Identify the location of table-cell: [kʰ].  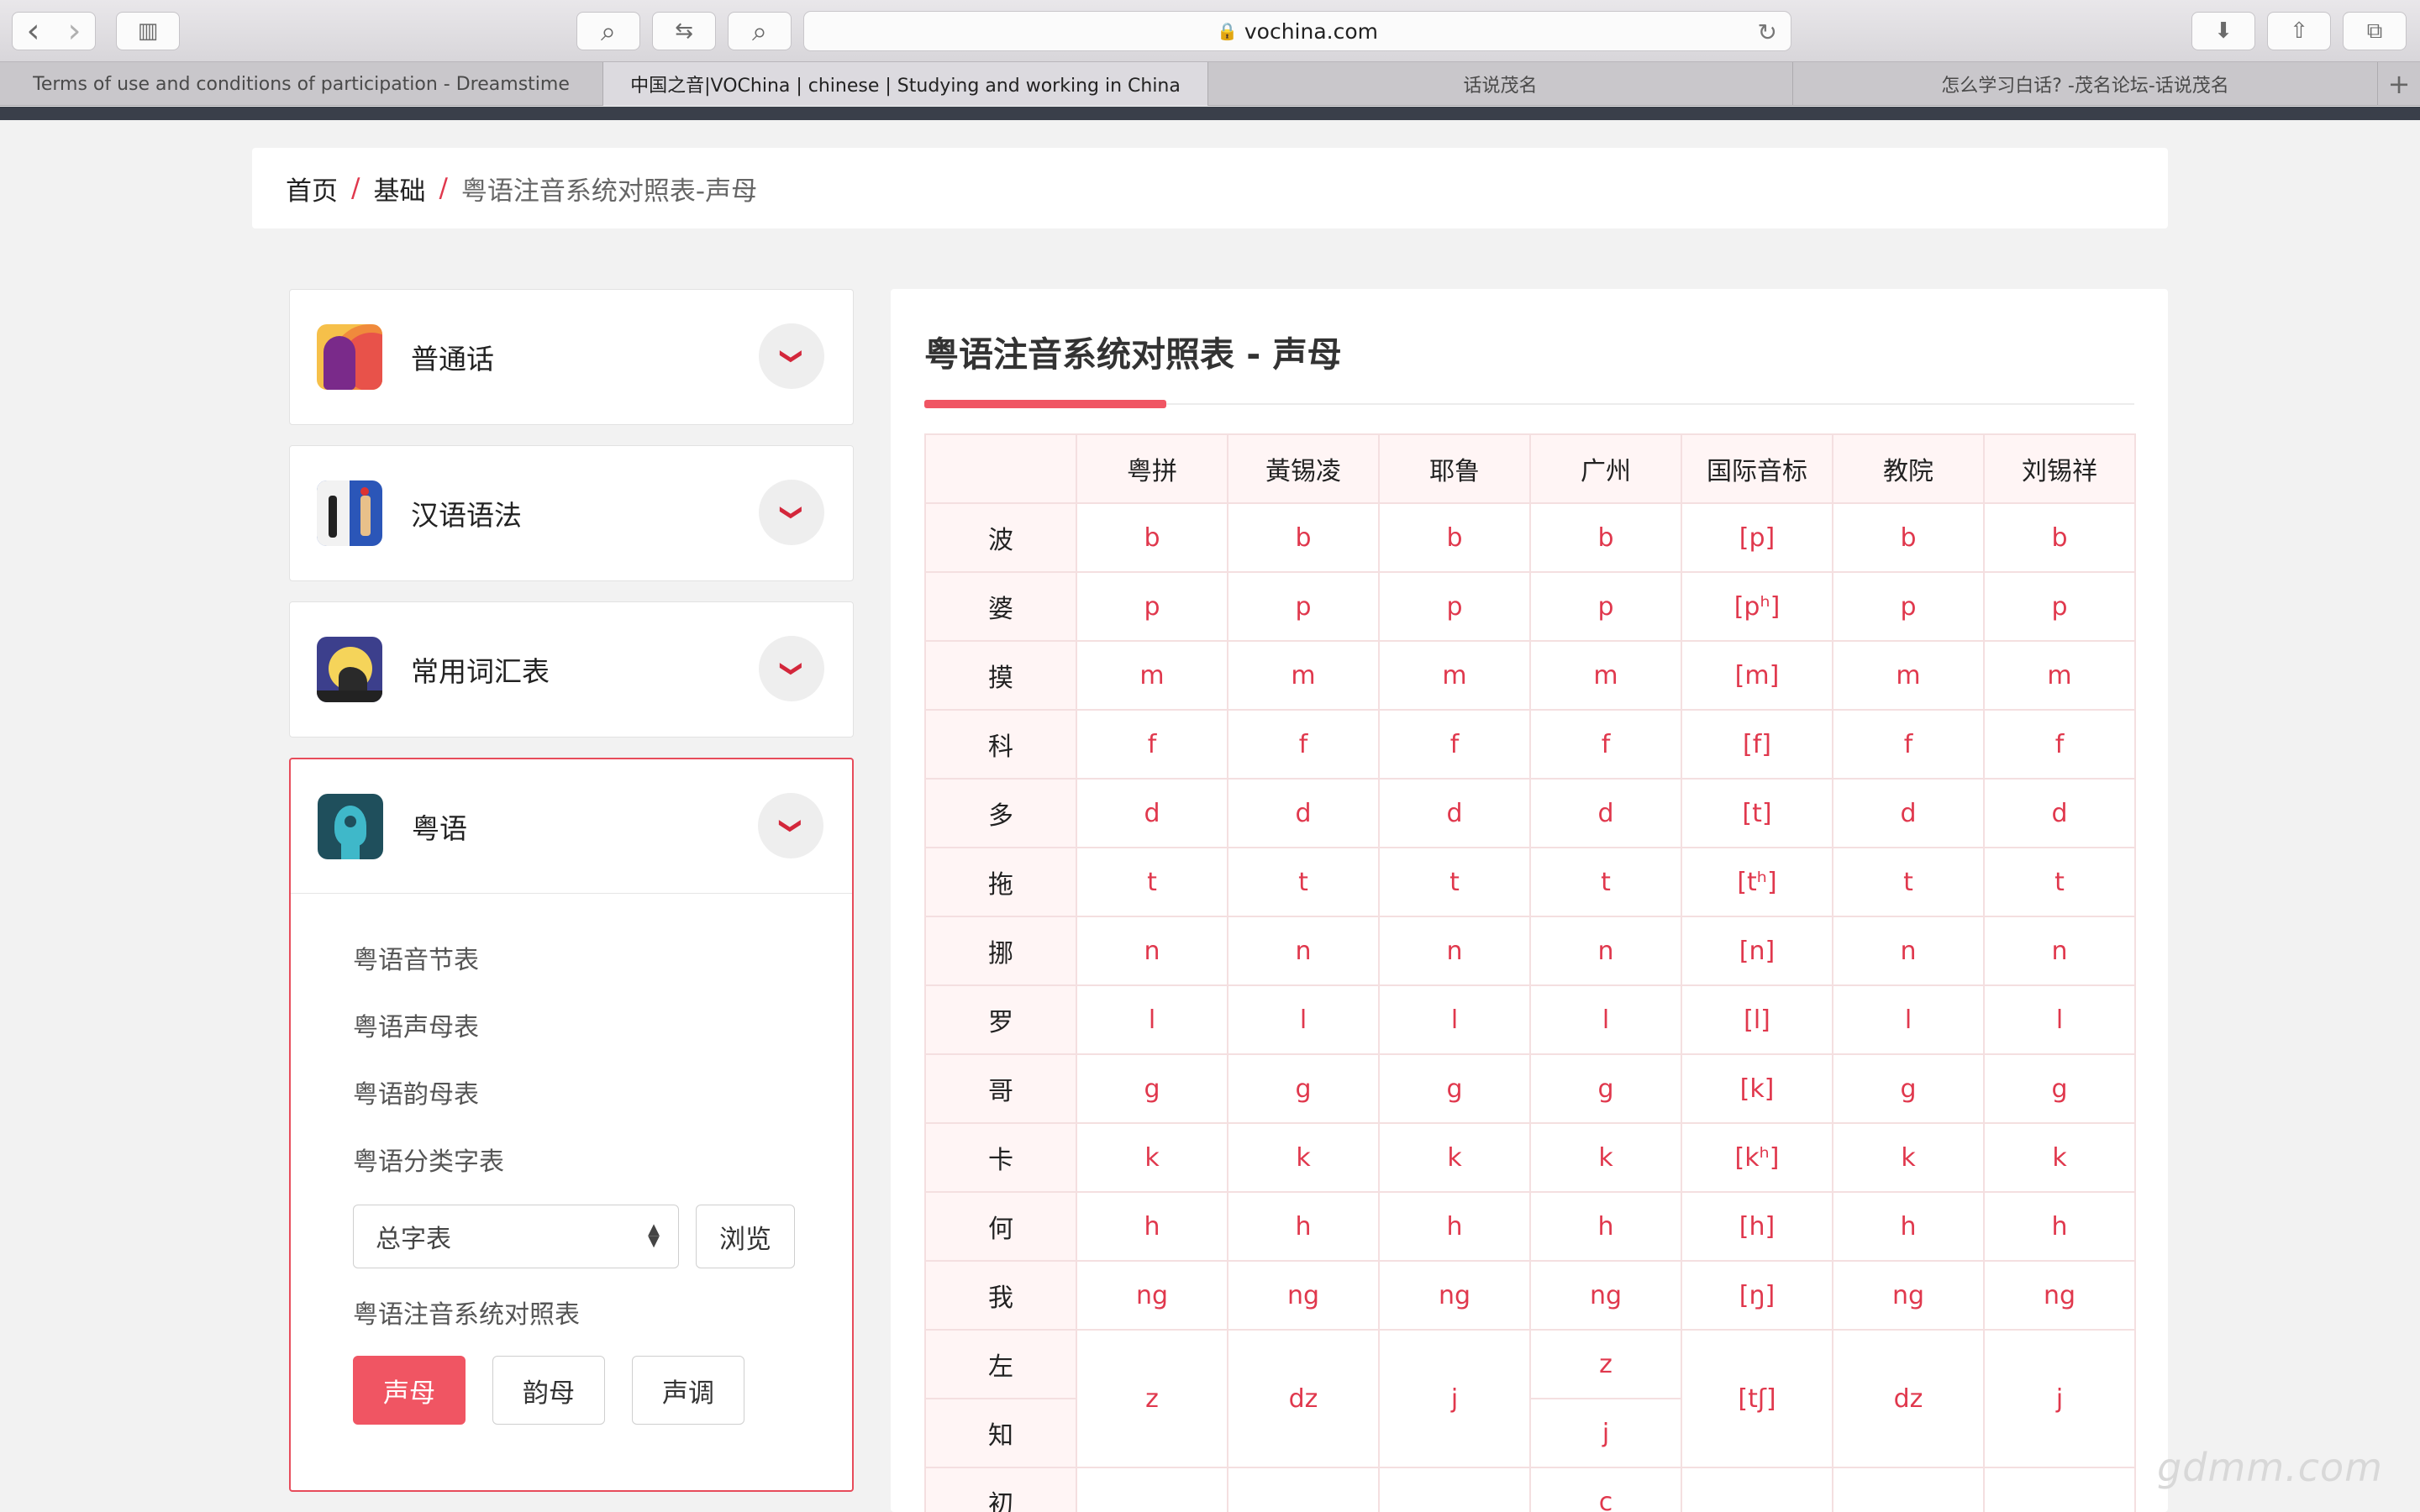
(1757, 1157).